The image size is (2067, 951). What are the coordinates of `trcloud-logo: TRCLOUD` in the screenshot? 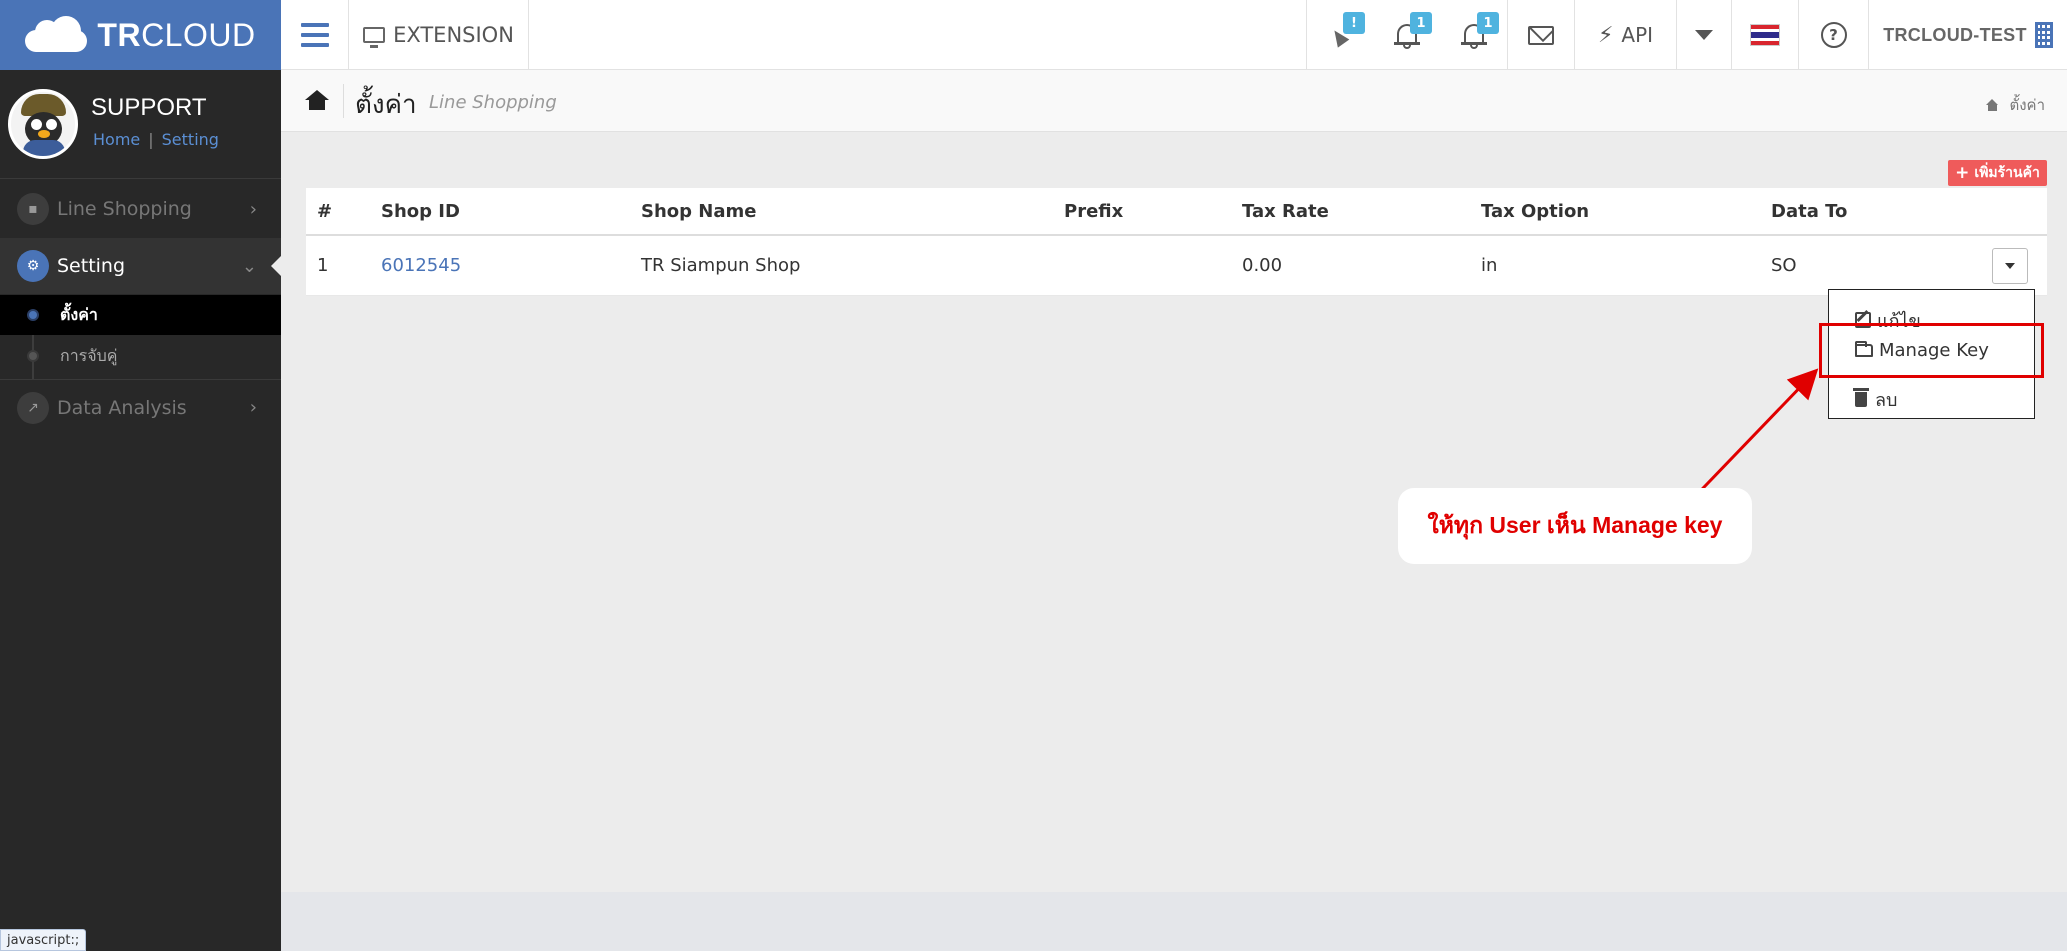 It's located at (140, 35).